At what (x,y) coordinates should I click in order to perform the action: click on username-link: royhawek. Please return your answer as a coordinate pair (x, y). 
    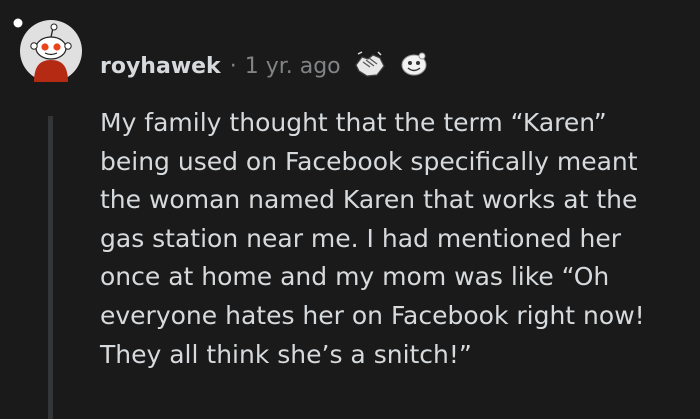
    Looking at the image, I should click on (160, 66).